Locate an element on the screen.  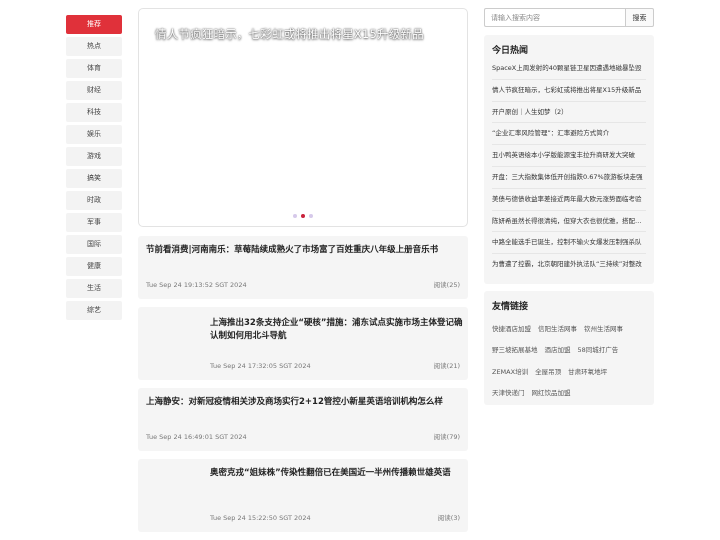
nav-item: 科技 is located at coordinates (94, 112).